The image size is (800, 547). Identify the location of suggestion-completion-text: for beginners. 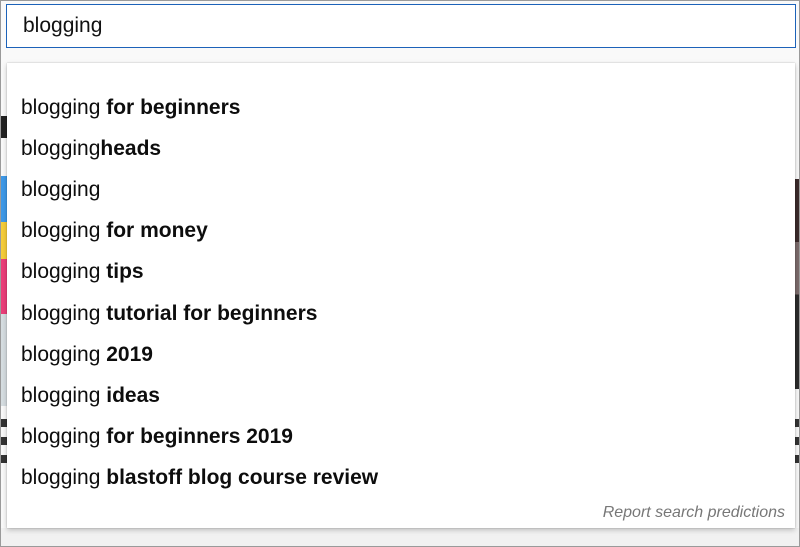
(170, 107).